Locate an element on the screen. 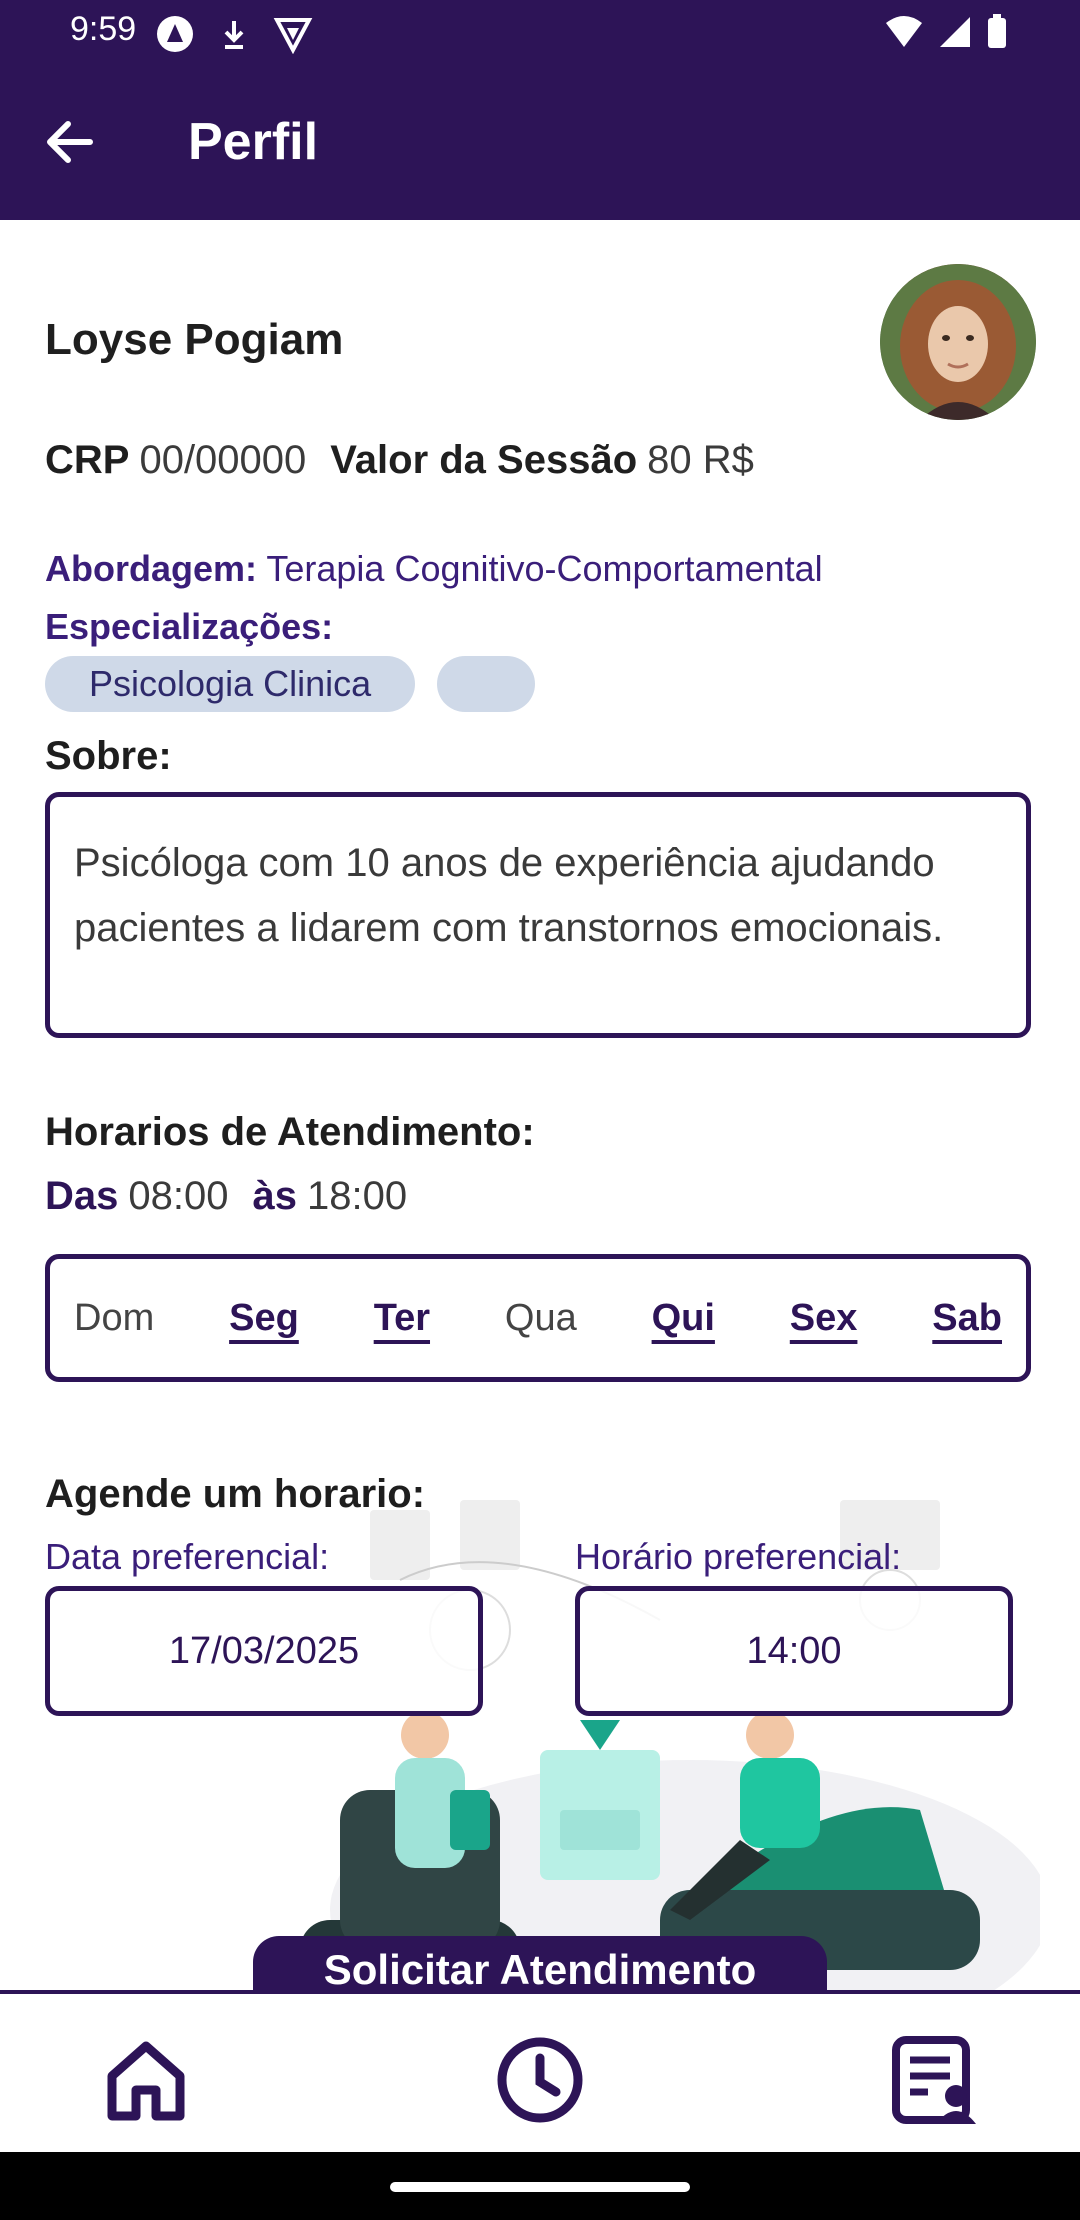 This screenshot has height=2220, width=1080. avatar is located at coordinates (958, 342).